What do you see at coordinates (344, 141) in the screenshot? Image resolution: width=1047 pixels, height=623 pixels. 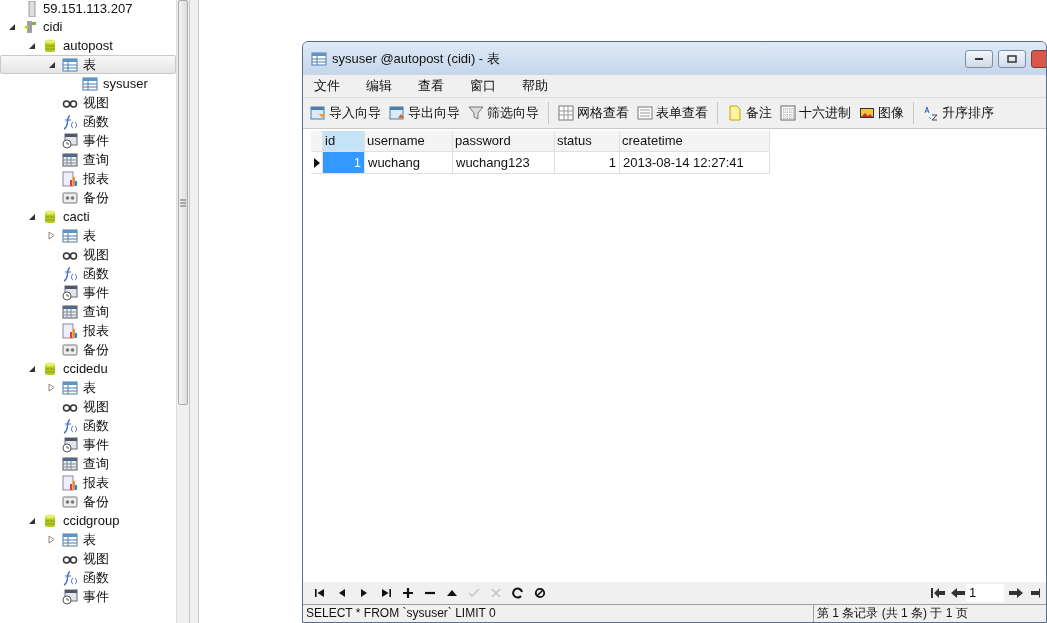 I see `column-header: id` at bounding box center [344, 141].